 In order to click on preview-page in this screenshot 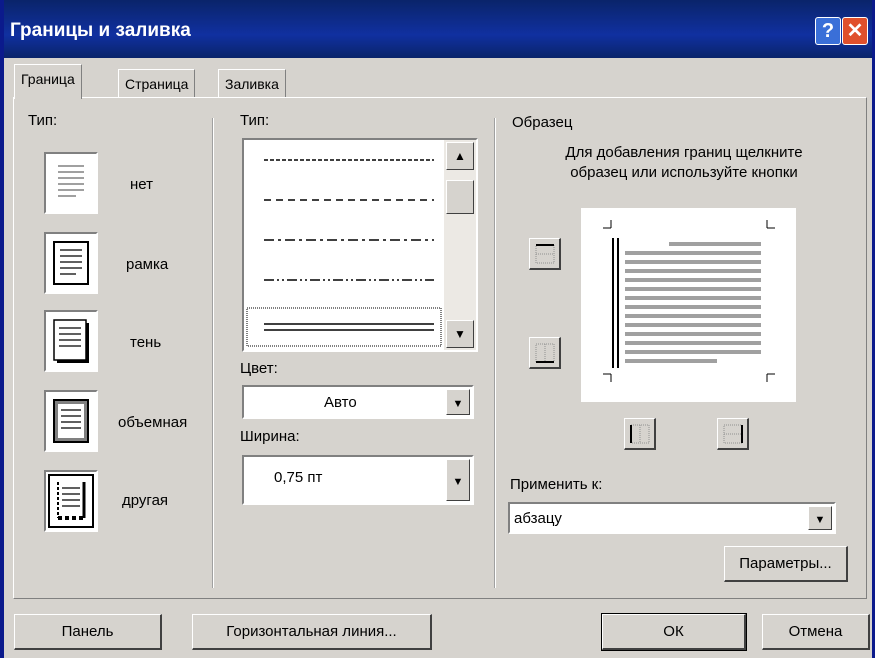, I will do `click(689, 301)`.